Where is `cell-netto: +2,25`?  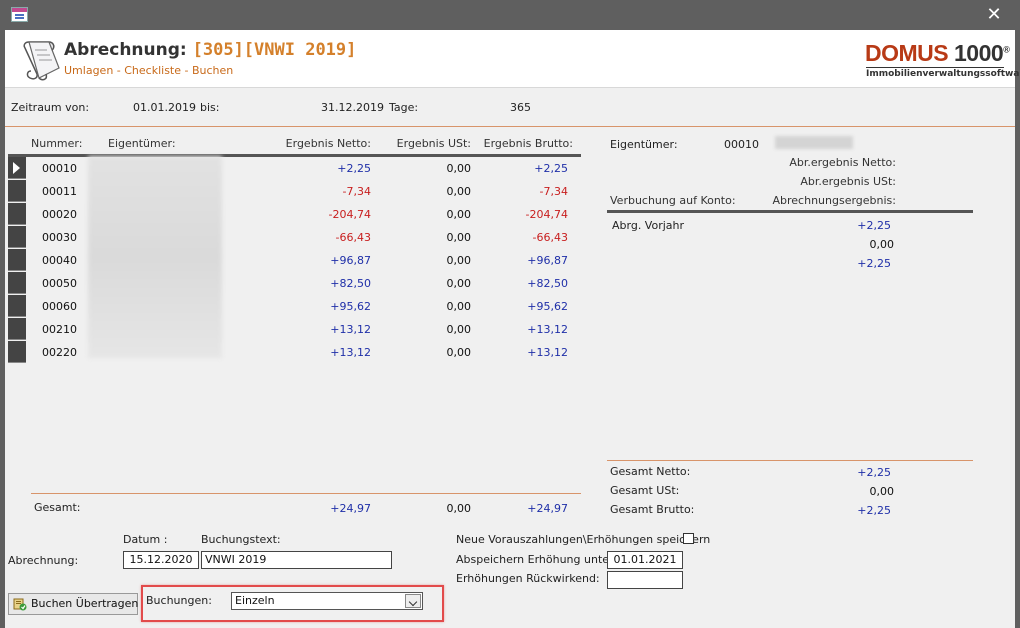 cell-netto: +2,25 is located at coordinates (321, 168).